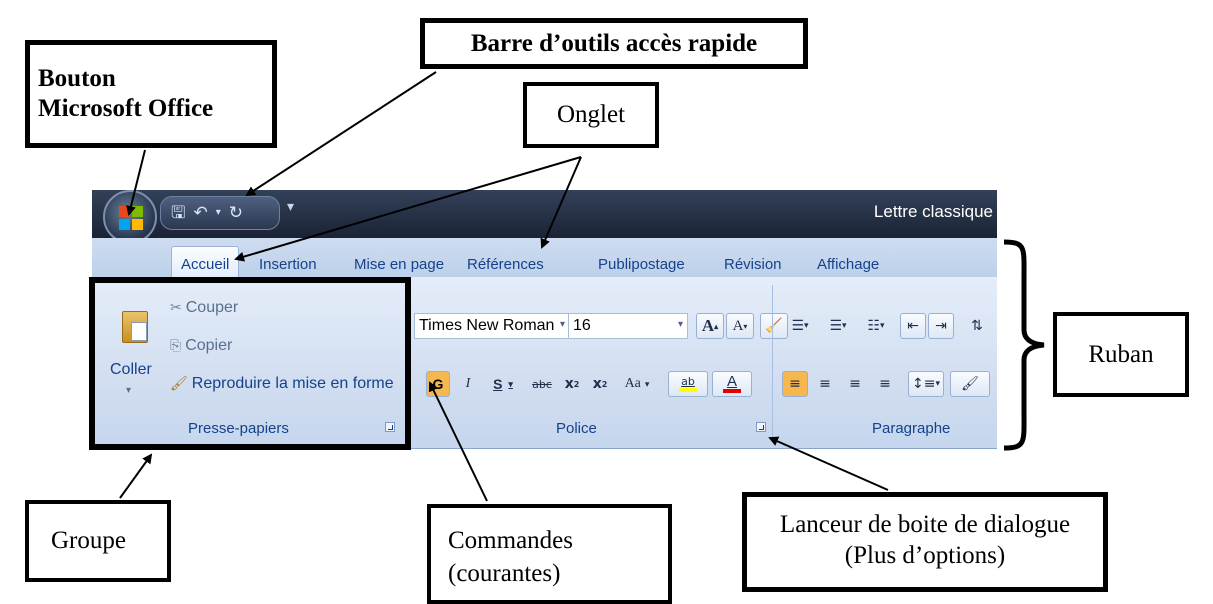 This screenshot has width=1213, height=604. Describe the element at coordinates (941, 326) in the screenshot. I see `increase-indent-icon: ⇥` at that location.